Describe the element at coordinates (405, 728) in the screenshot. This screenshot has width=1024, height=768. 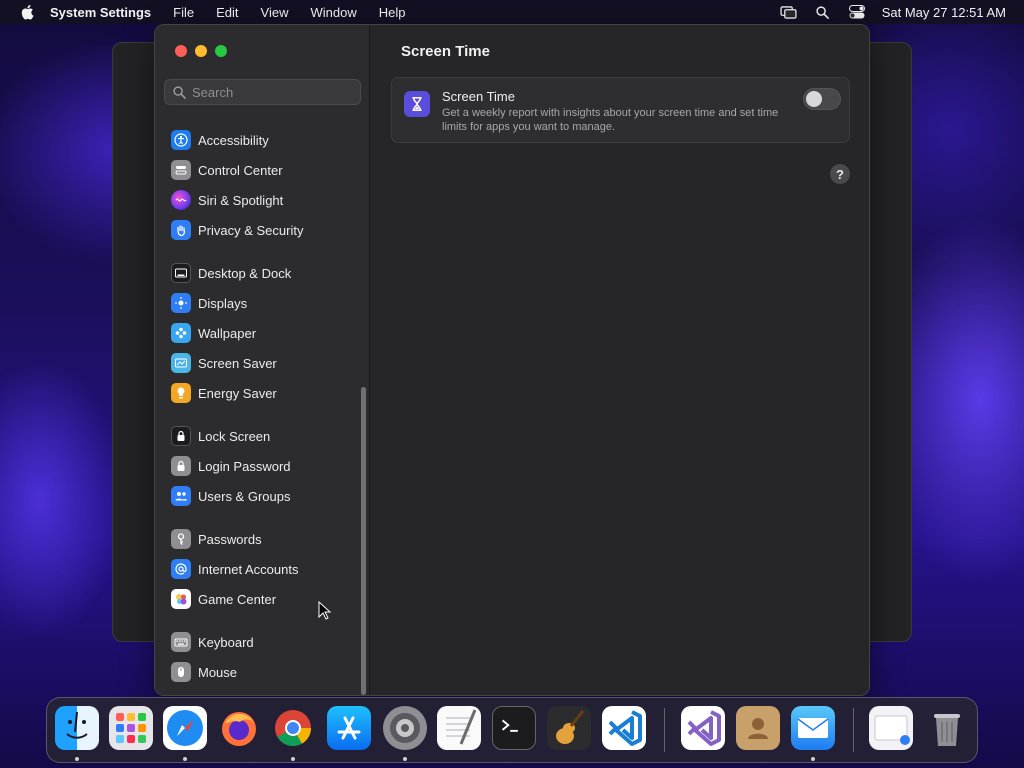
I see `system-settings-icon` at that location.